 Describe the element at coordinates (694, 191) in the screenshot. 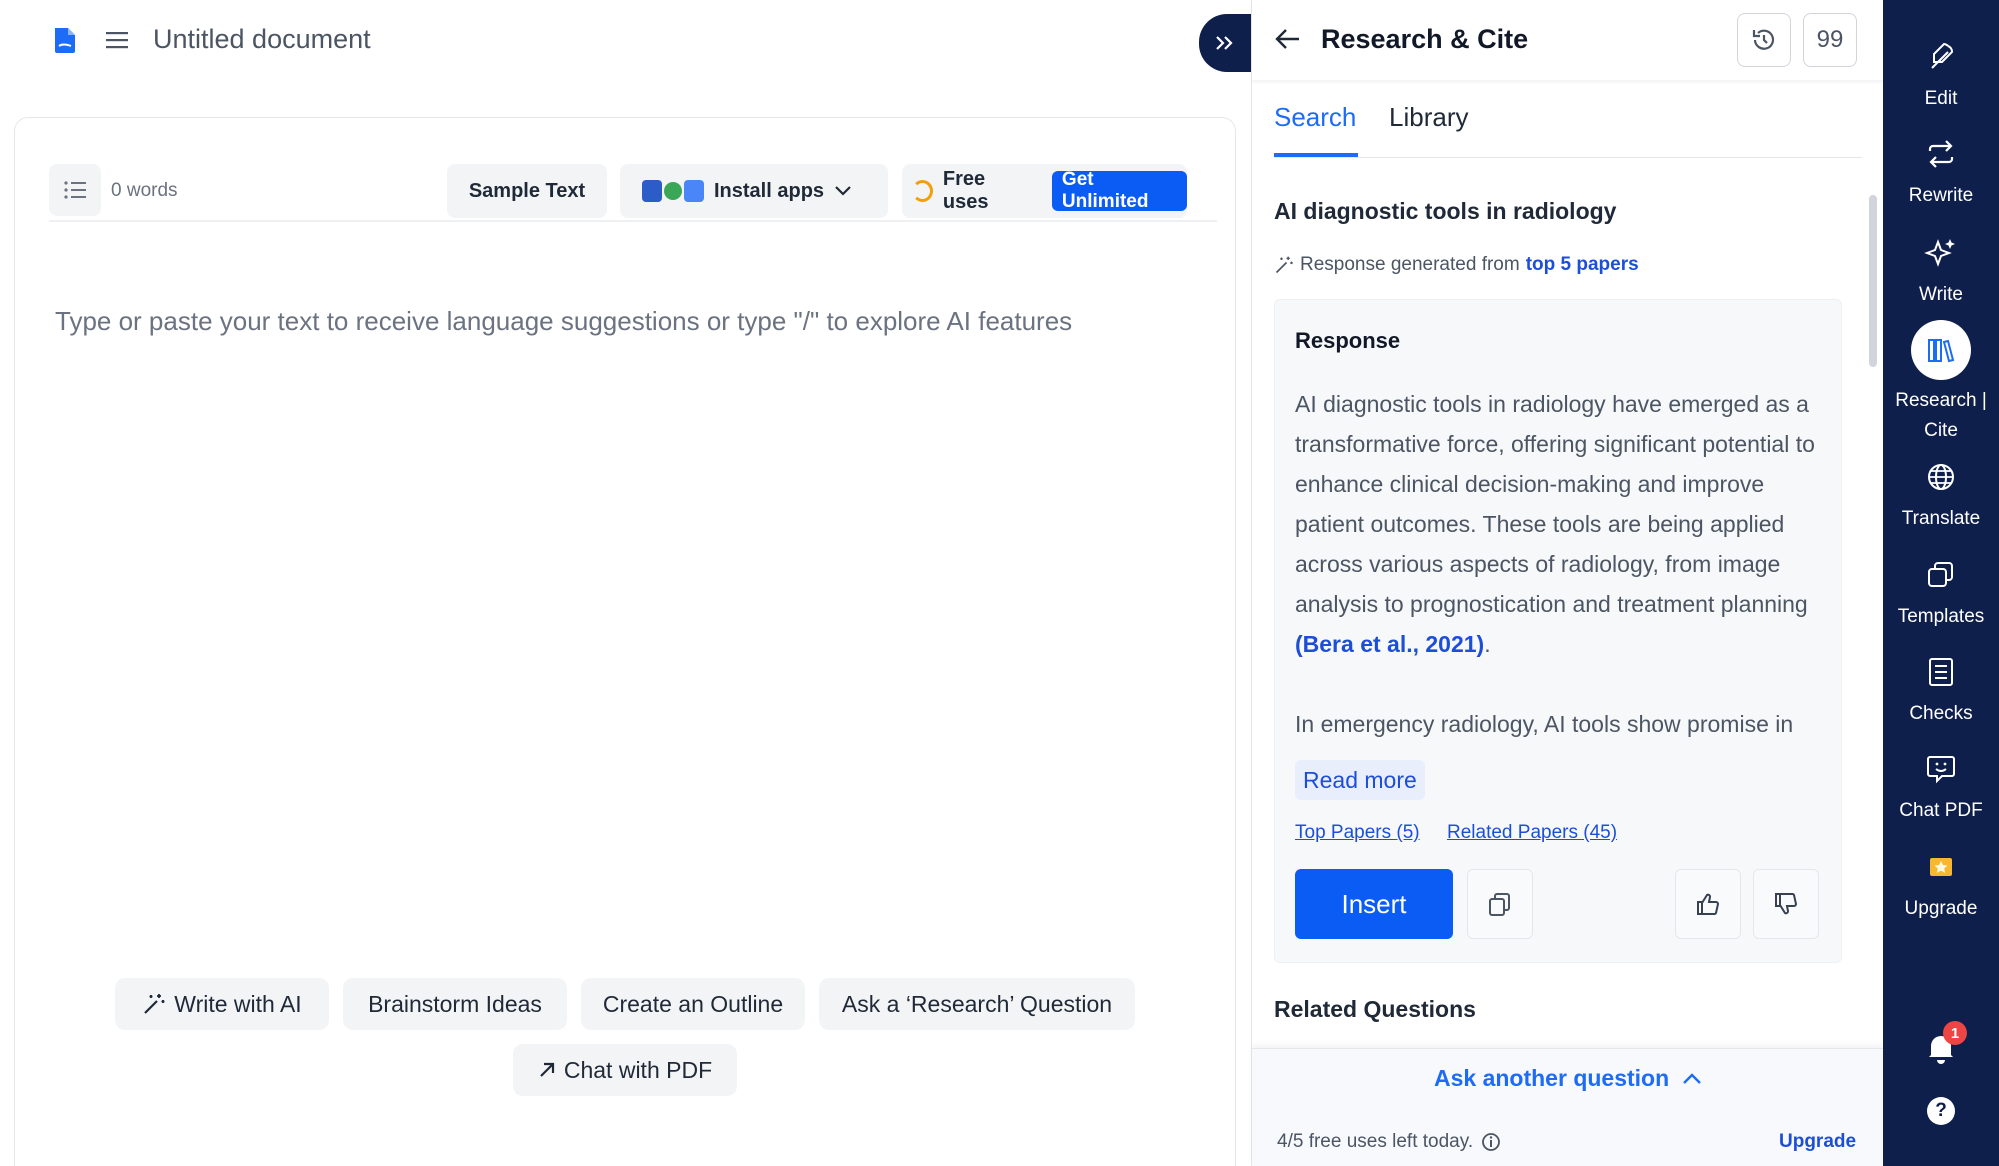

I see `docs-app-icon` at that location.